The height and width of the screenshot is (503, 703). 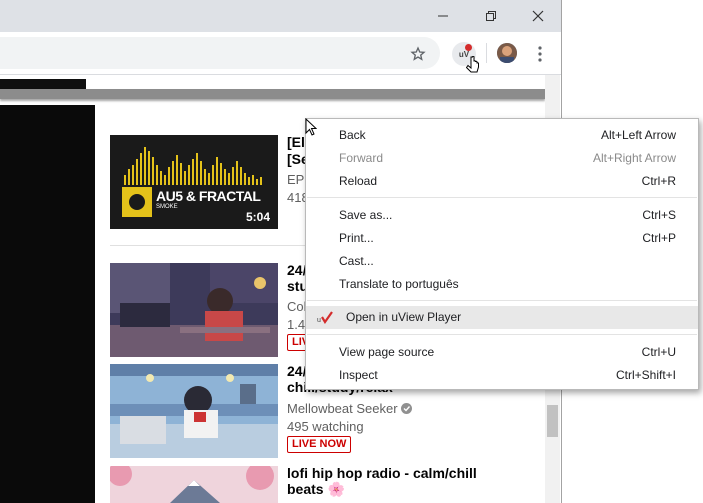 I want to click on close-icon, so click(x=538, y=16).